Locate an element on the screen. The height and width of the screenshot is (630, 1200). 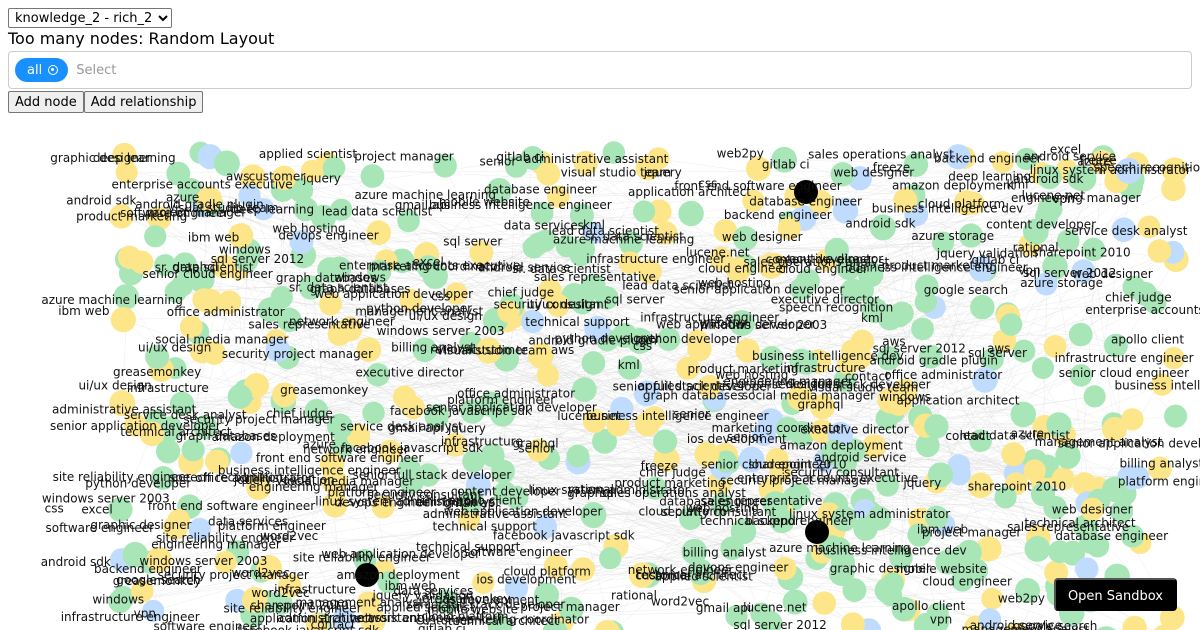
node-label: rational is located at coordinates (634, 596).